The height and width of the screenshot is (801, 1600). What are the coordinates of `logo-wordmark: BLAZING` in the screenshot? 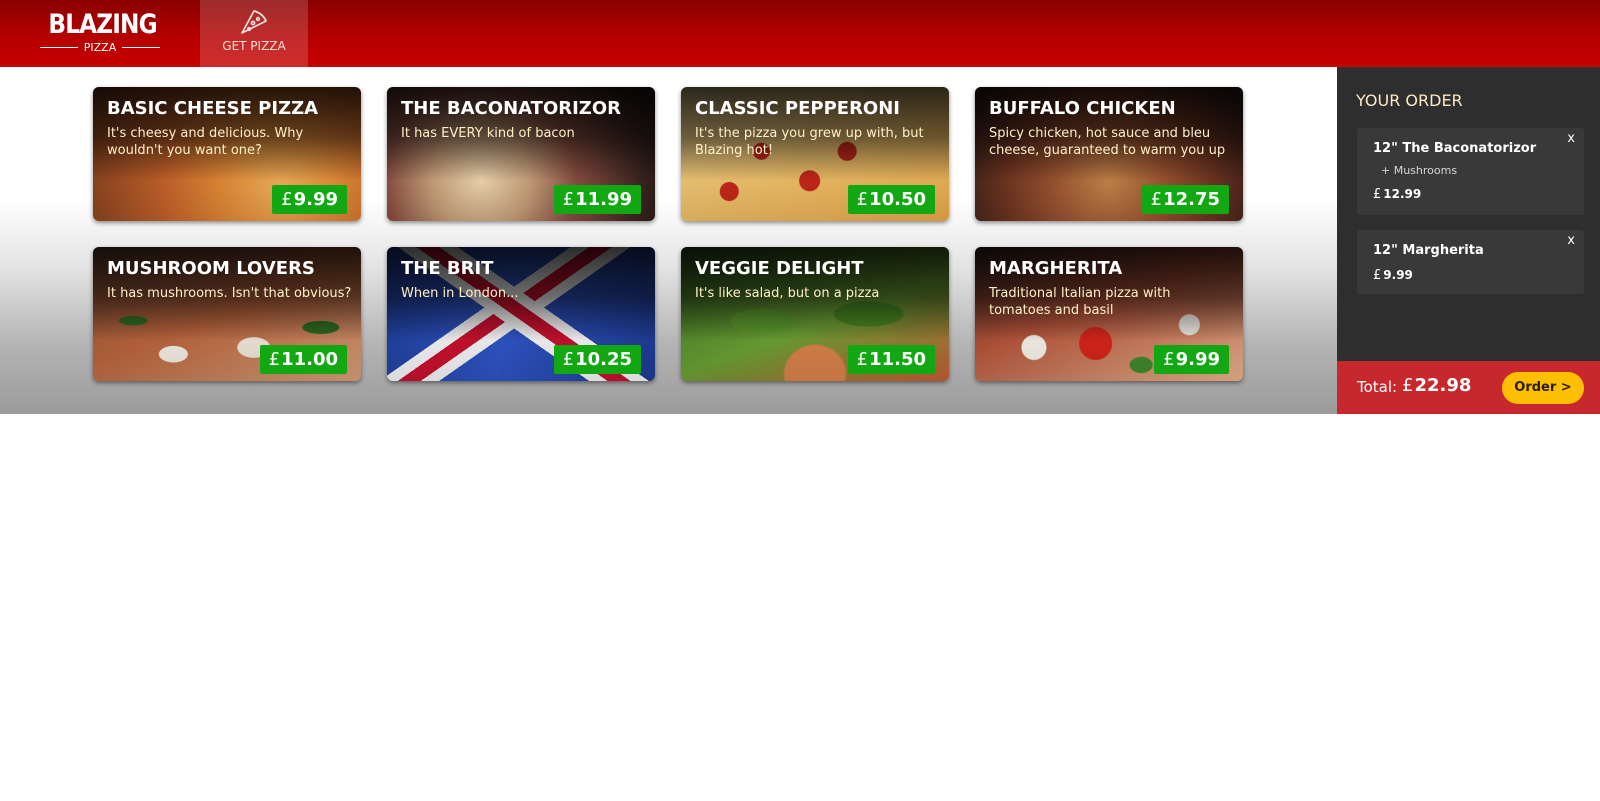 It's located at (102, 24).